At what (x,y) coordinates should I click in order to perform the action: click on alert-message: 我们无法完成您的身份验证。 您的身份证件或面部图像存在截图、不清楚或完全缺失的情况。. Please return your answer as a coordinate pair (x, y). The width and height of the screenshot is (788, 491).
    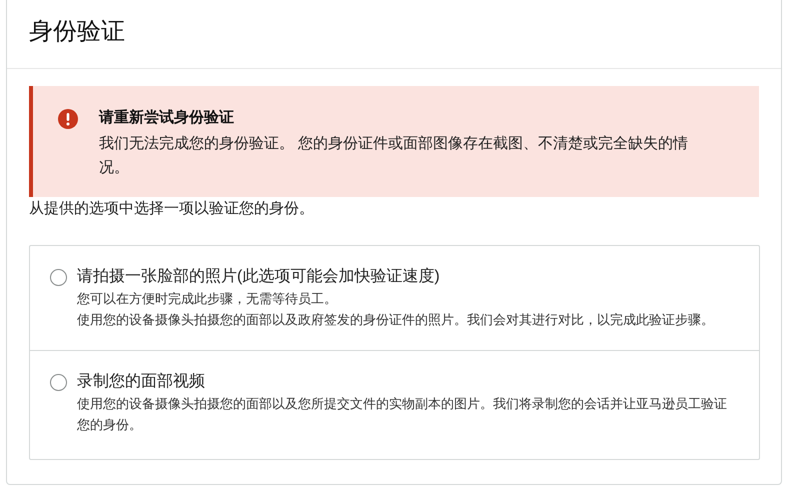
    Looking at the image, I should click on (394, 156).